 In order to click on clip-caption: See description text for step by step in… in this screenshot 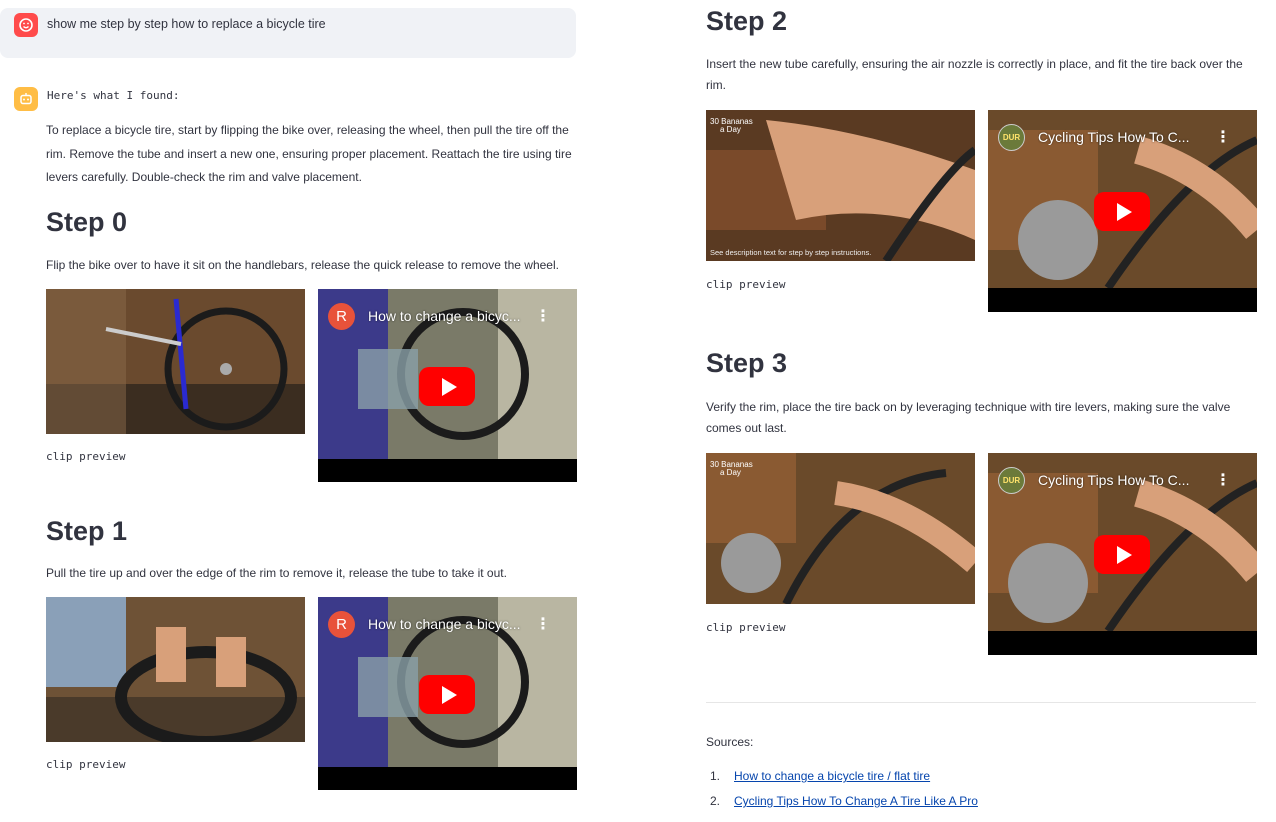, I will do `click(790, 252)`.